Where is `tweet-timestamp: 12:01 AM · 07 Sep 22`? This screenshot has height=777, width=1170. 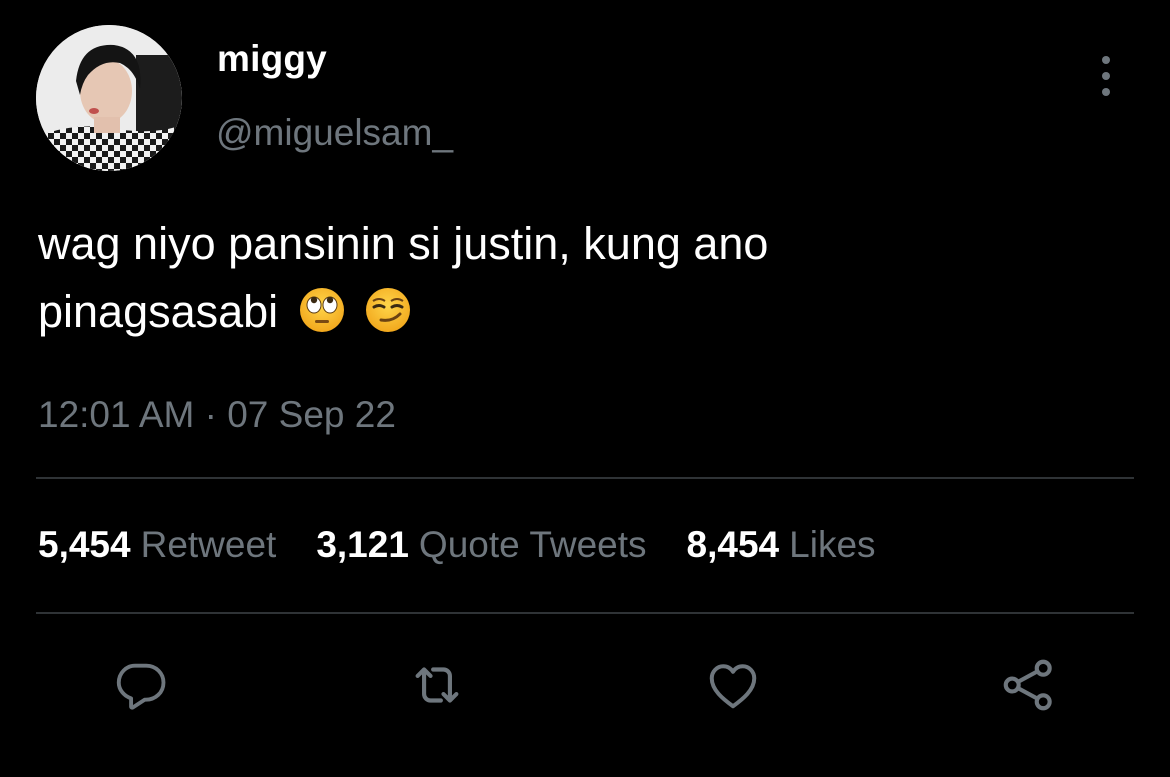 tweet-timestamp: 12:01 AM · 07 Sep 22 is located at coordinates (217, 415).